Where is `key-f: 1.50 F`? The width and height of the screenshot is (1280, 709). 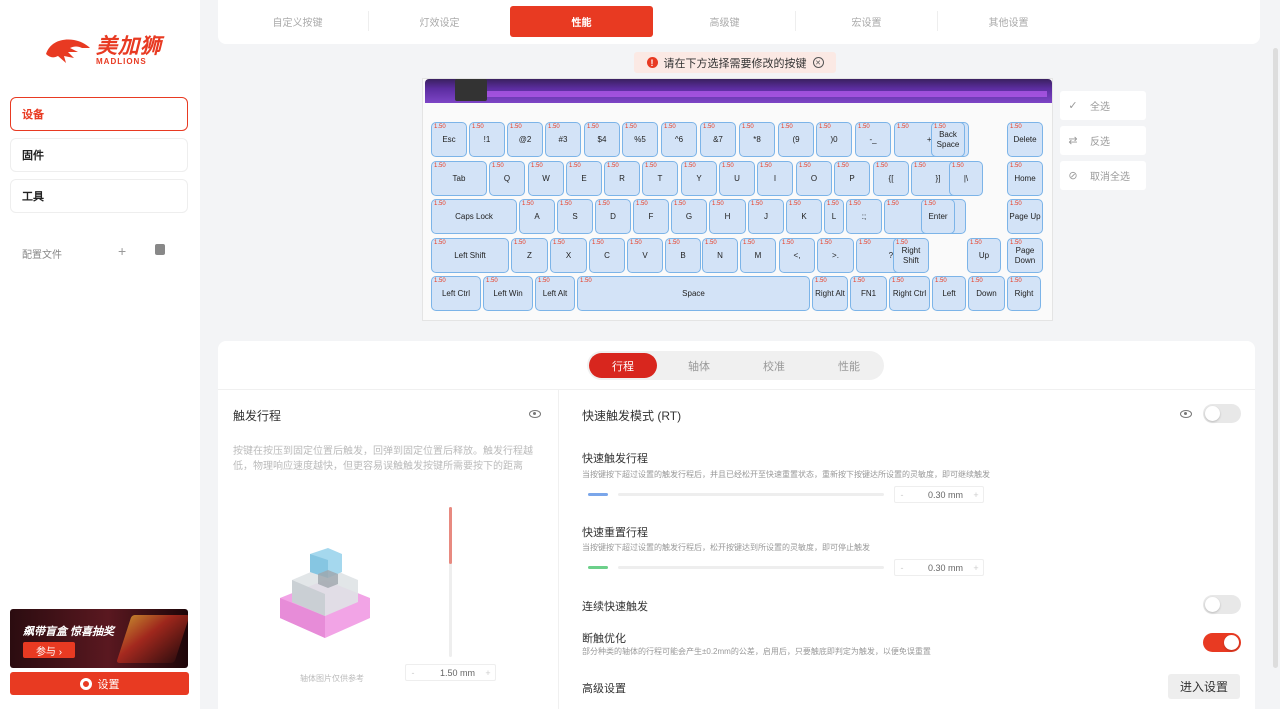 key-f: 1.50 F is located at coordinates (651, 216).